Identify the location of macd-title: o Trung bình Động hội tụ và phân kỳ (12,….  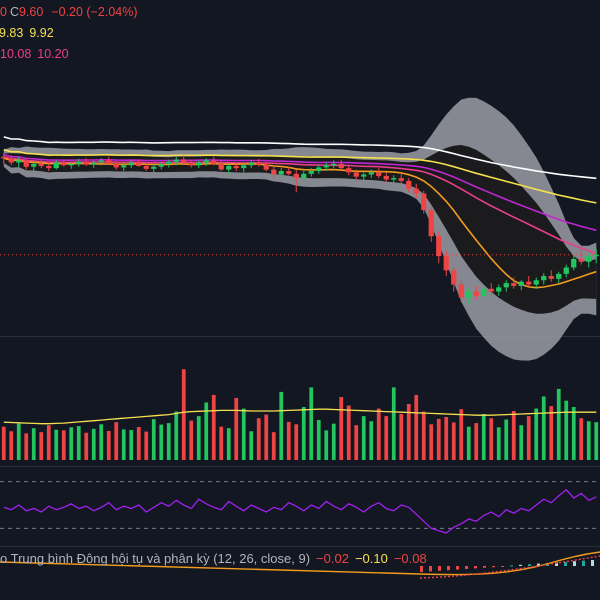
(155, 558).